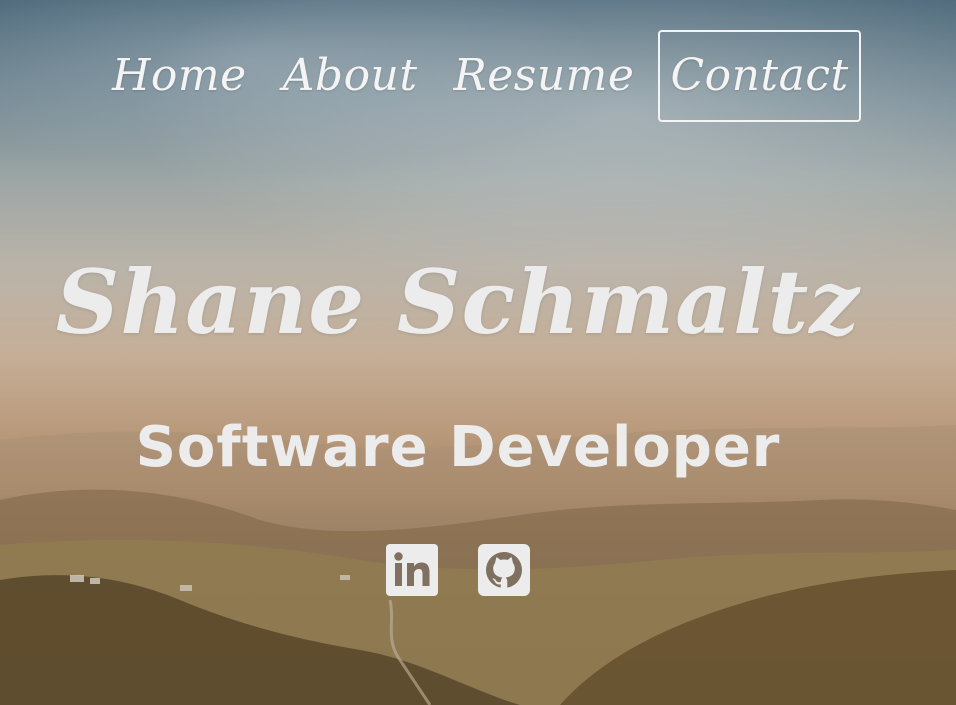 This screenshot has height=705, width=956. I want to click on nav-resume-link: Resume, so click(544, 76).